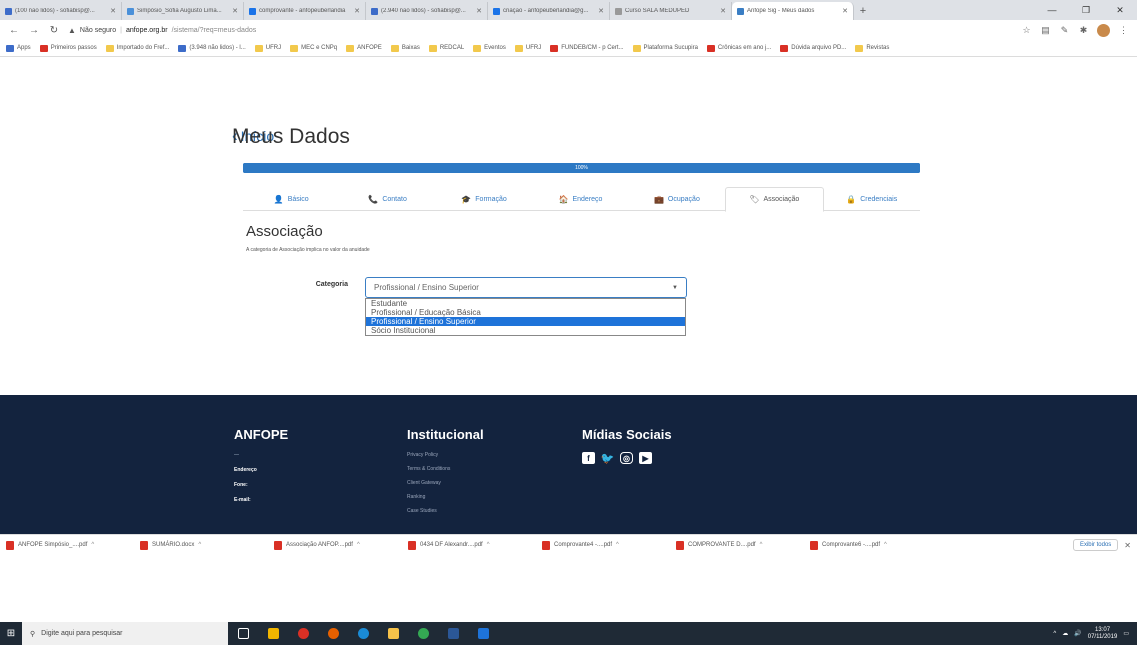  Describe the element at coordinates (1095, 545) in the screenshot. I see `show-all-downloads-button: Exibir todos` at that location.